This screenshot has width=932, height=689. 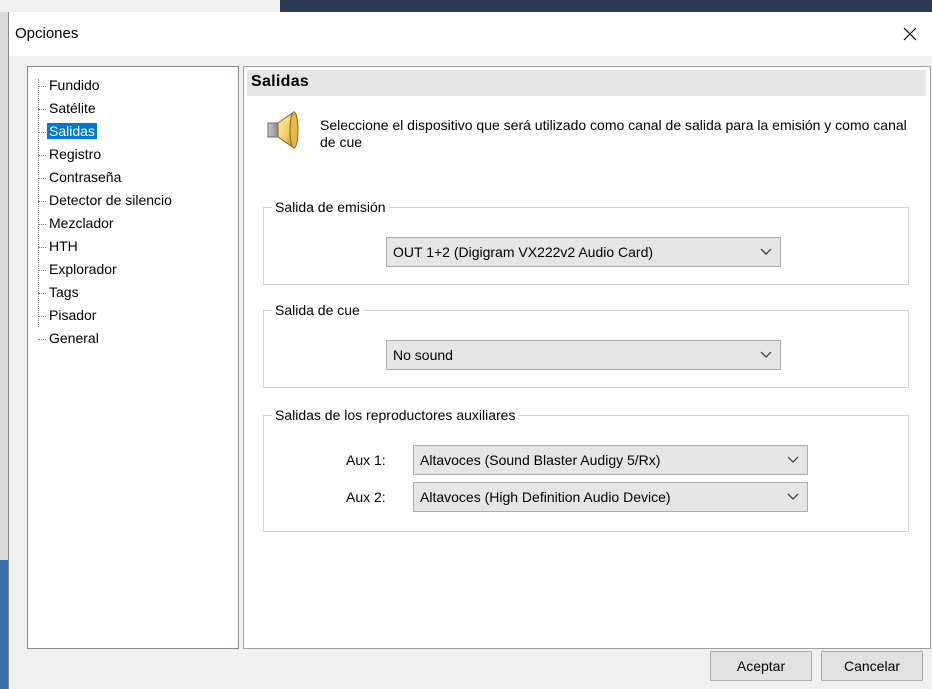 I want to click on tree-item-label: HTH, so click(x=63, y=246).